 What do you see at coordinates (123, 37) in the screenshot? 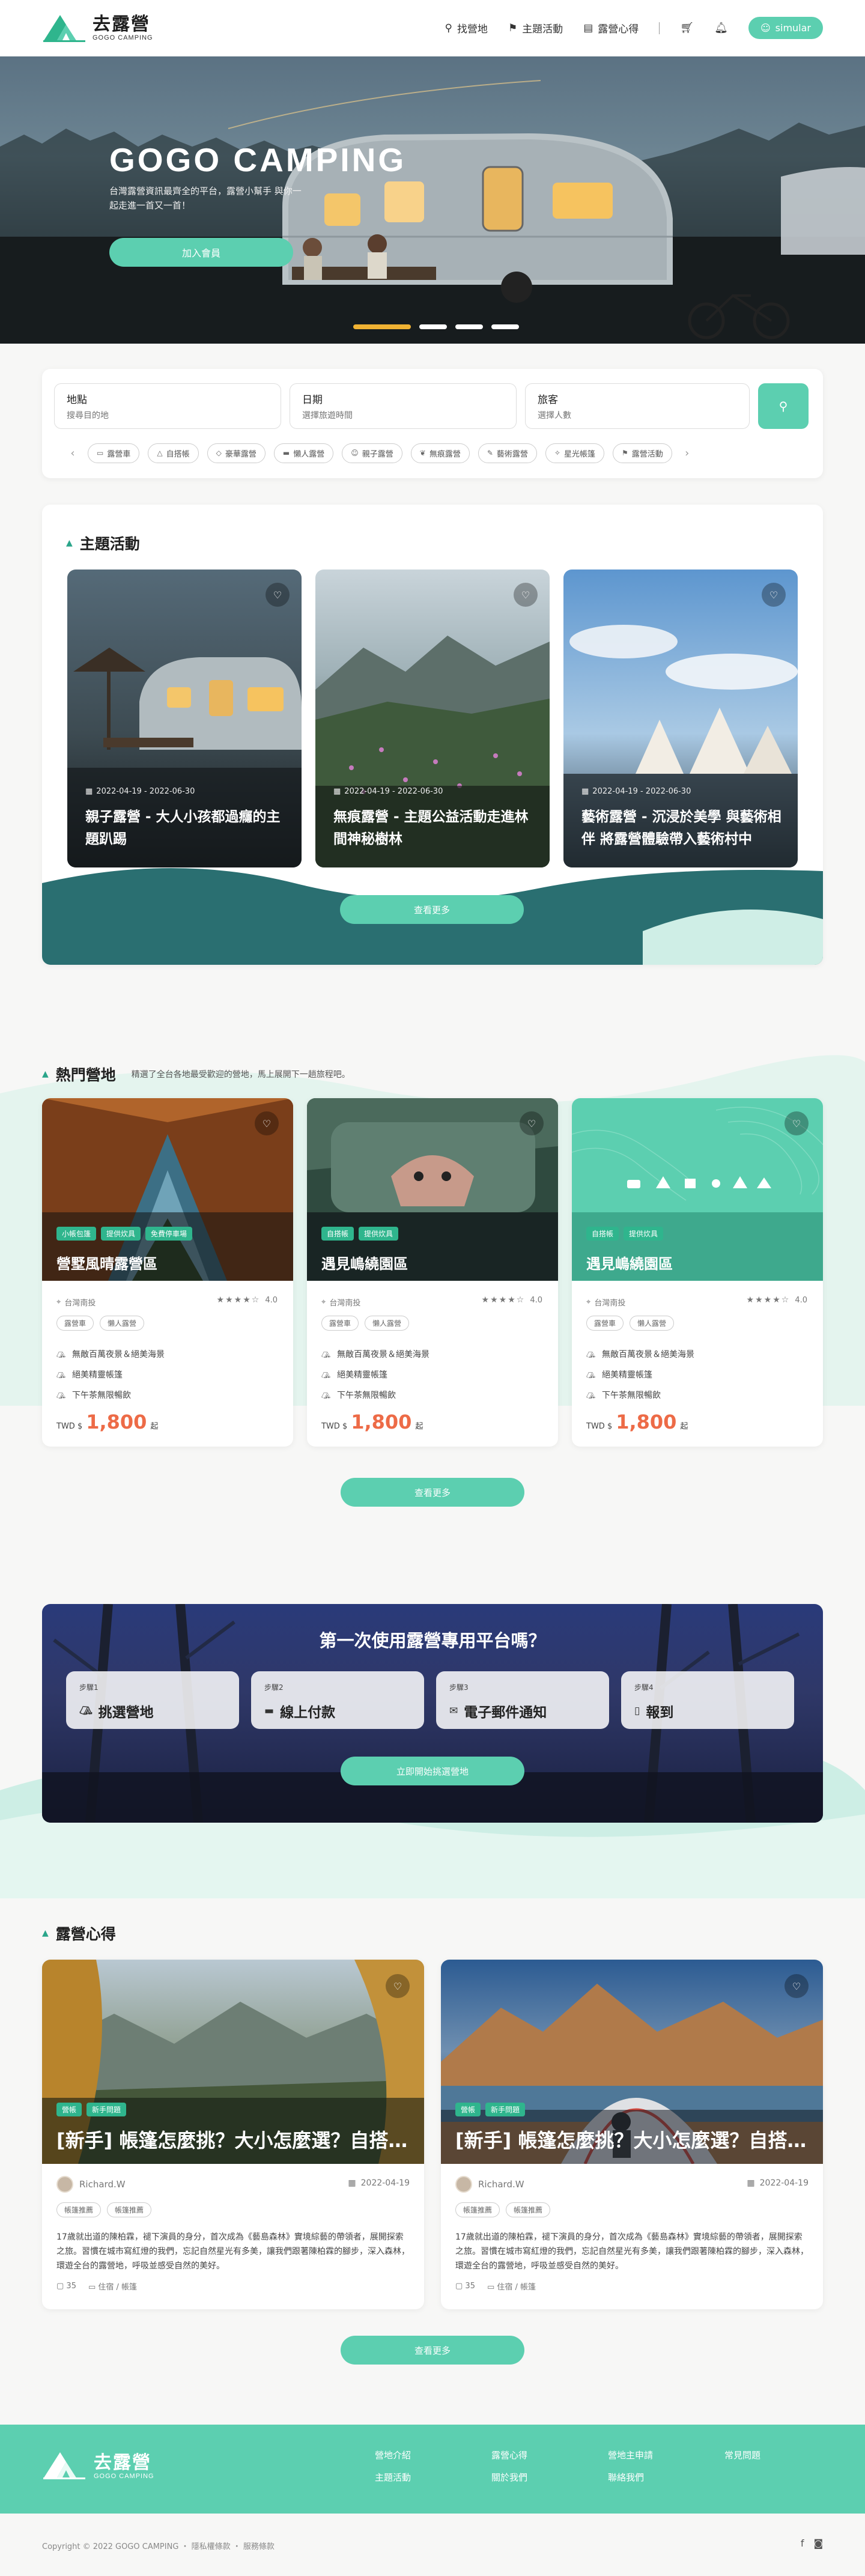
I see `logo-english: GOGO CAMPING` at bounding box center [123, 37].